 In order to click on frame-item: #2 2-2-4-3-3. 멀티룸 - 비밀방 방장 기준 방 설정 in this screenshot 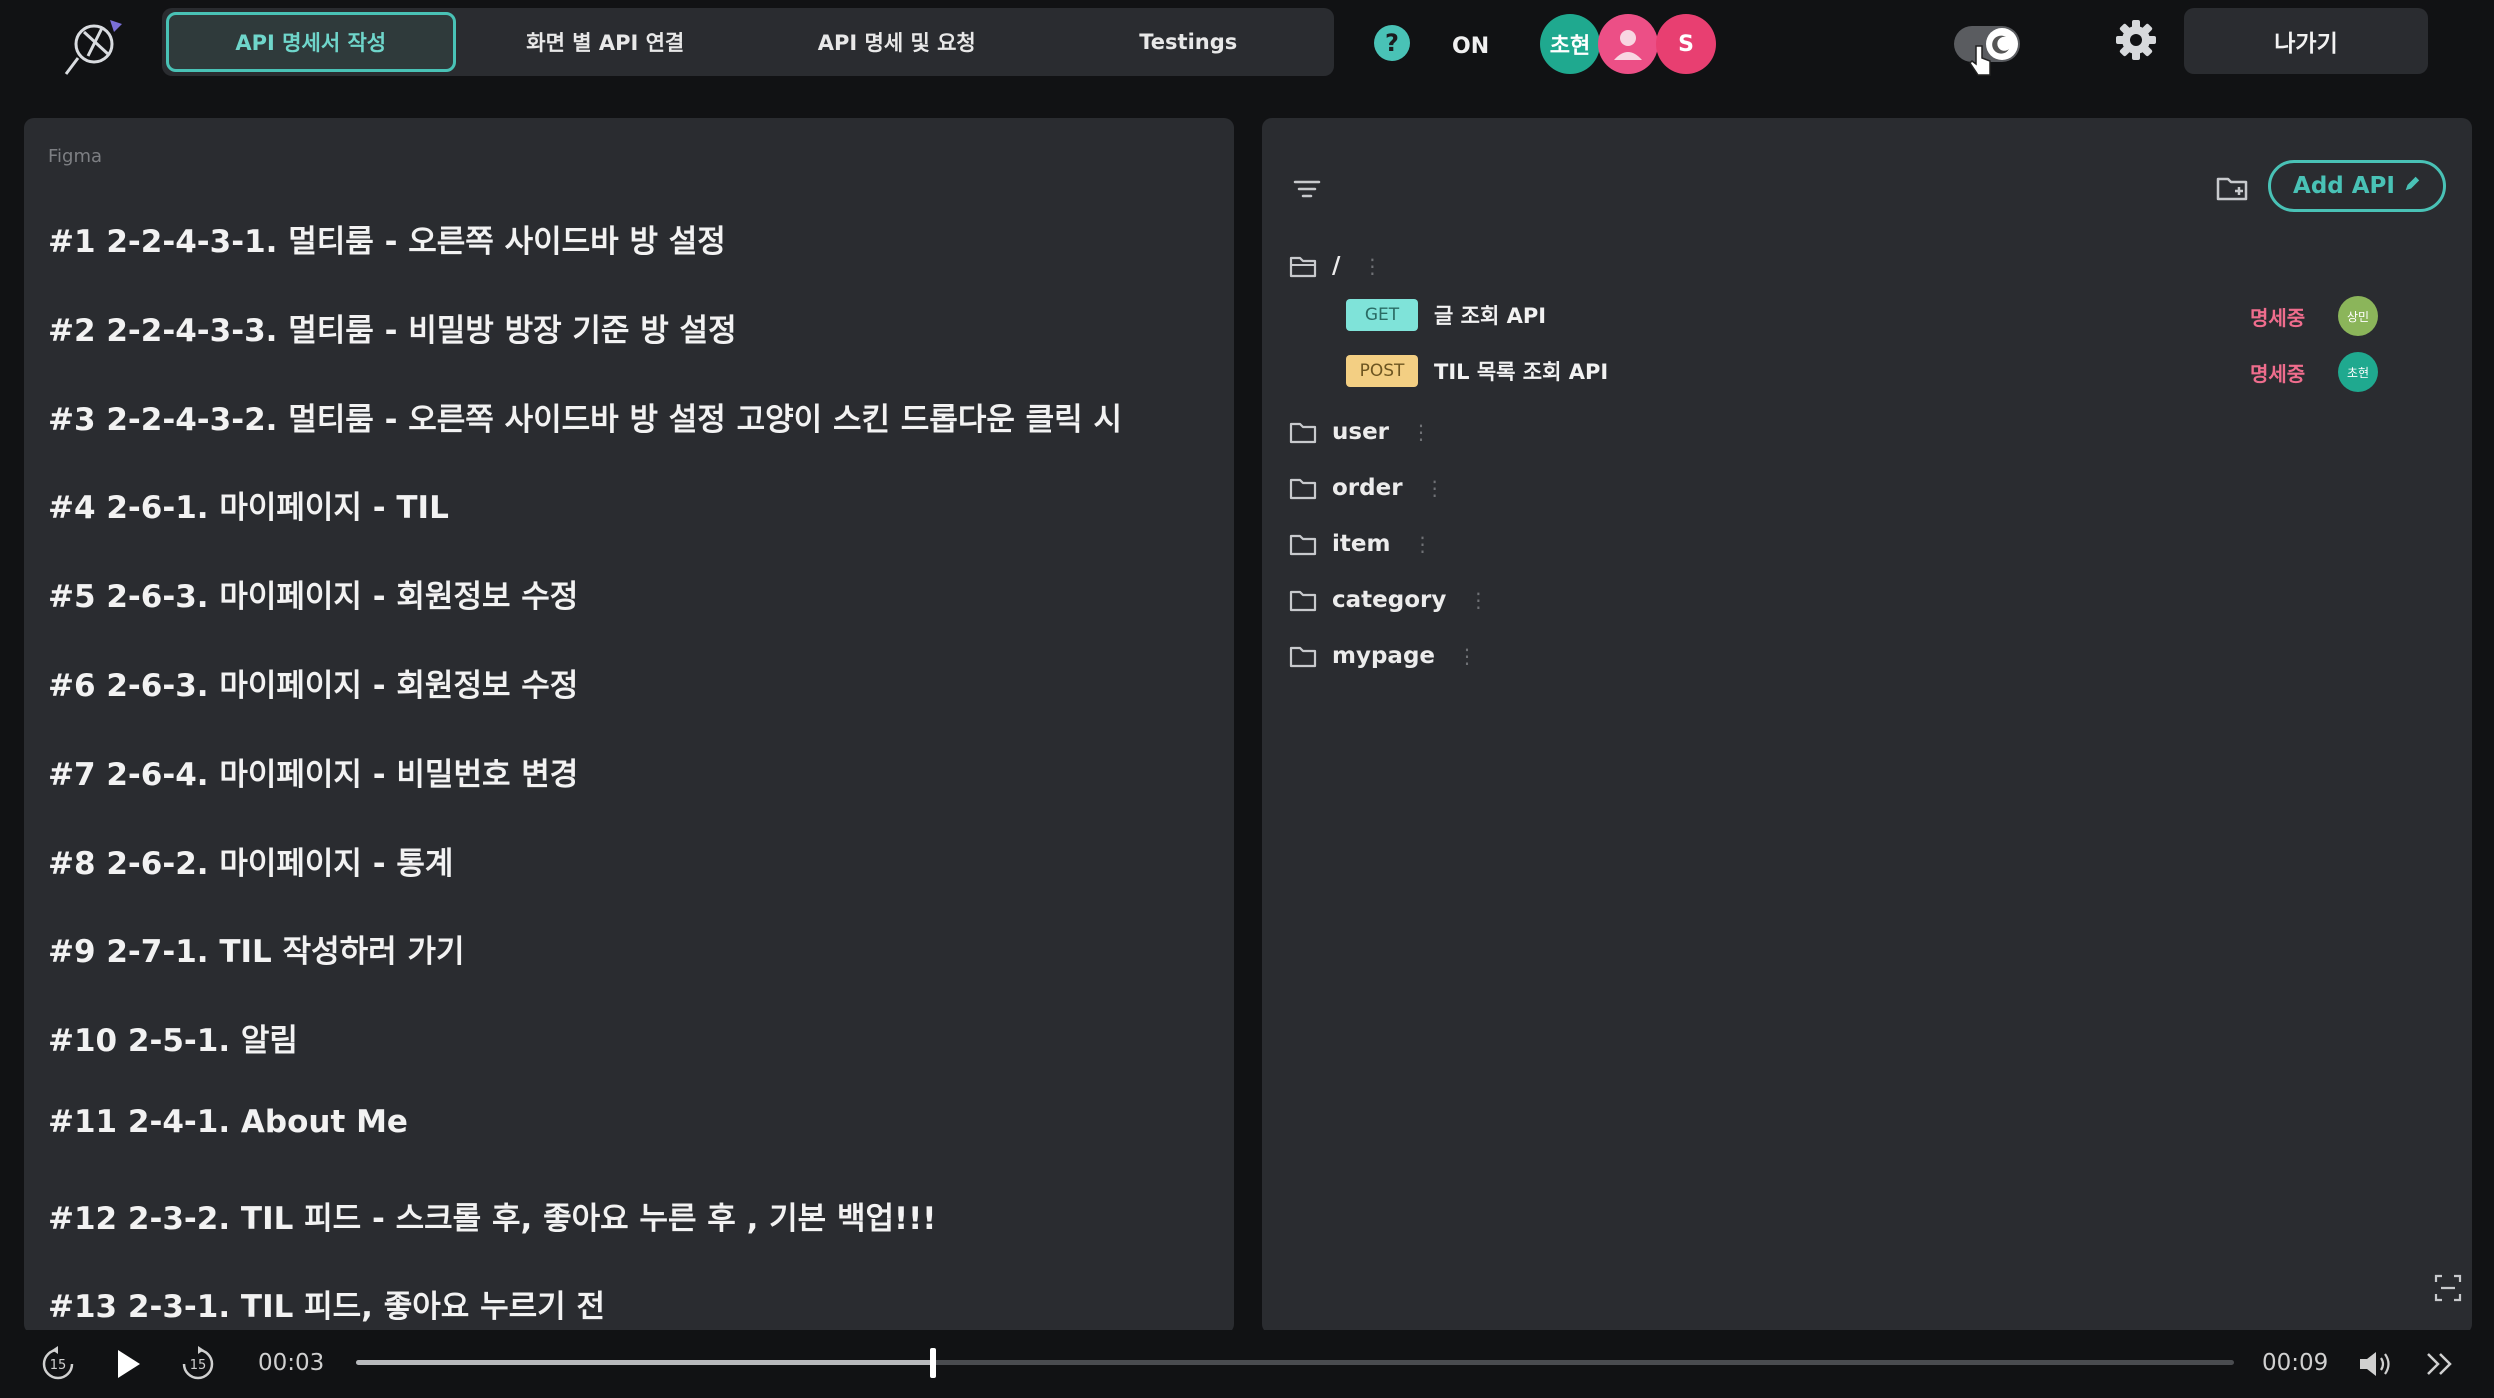, I will do `click(392, 327)`.